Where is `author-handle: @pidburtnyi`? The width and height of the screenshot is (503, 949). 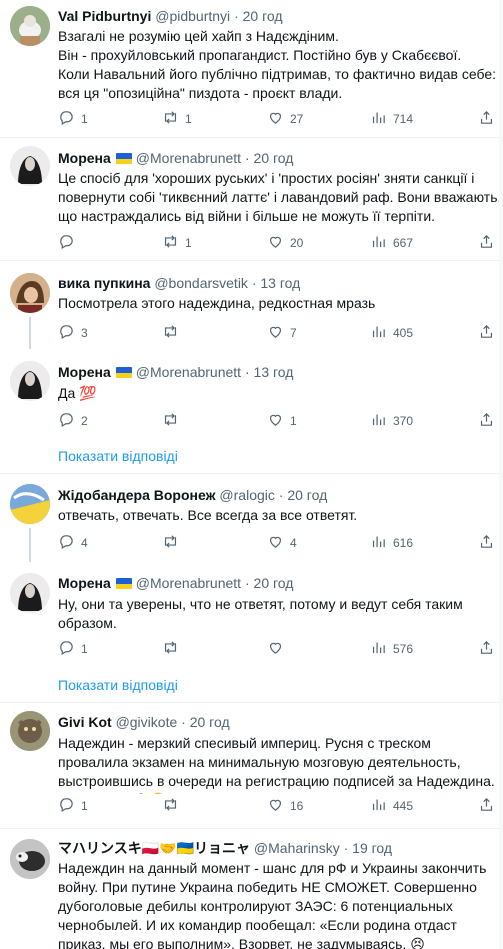 author-handle: @pidburtnyi is located at coordinates (192, 16).